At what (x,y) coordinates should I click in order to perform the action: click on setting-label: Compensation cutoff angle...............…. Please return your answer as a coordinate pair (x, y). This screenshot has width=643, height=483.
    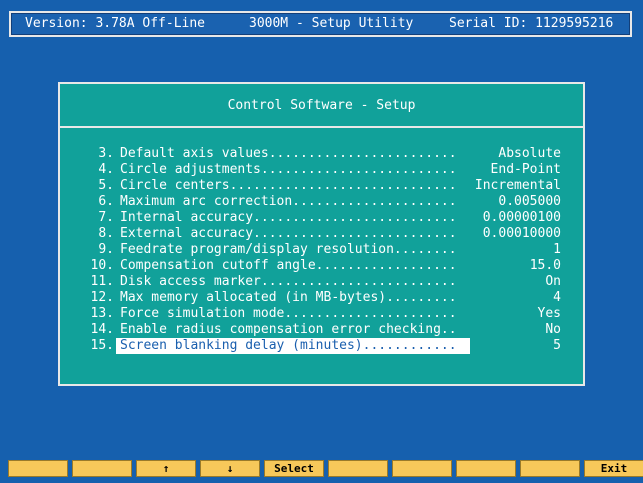
    Looking at the image, I should click on (293, 266).